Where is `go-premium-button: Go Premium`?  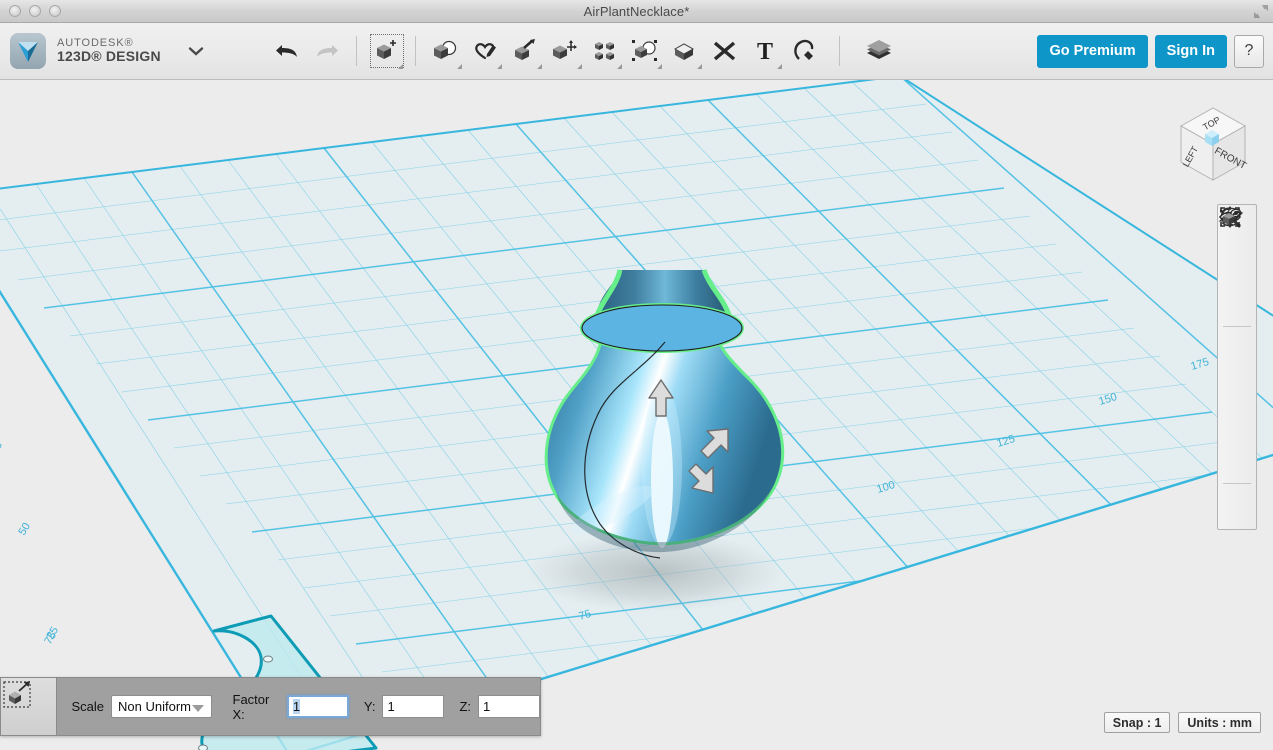
go-premium-button: Go Premium is located at coordinates (1092, 51).